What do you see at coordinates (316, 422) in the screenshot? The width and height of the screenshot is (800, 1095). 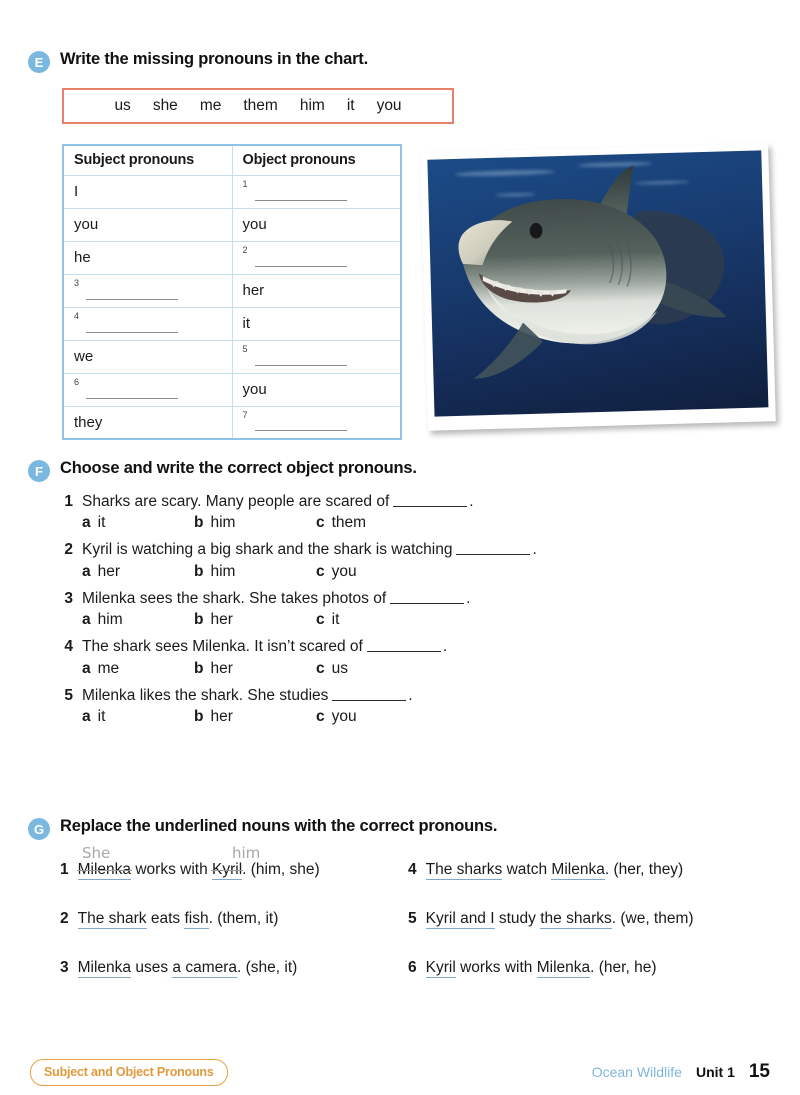 I see `pronoun-blank-cell: 7` at bounding box center [316, 422].